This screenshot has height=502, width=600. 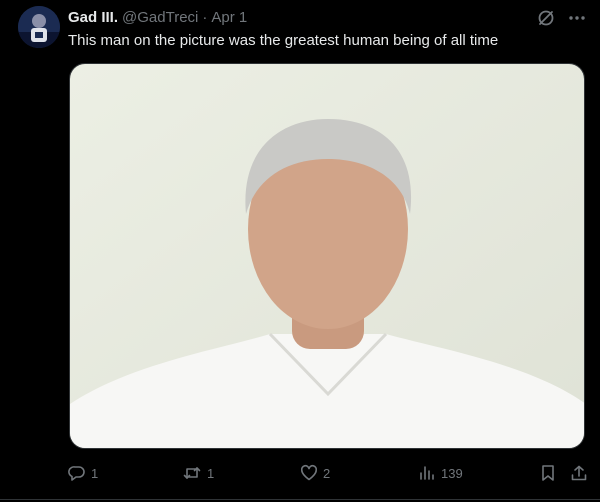 What do you see at coordinates (192, 473) in the screenshot?
I see `repost-icon` at bounding box center [192, 473].